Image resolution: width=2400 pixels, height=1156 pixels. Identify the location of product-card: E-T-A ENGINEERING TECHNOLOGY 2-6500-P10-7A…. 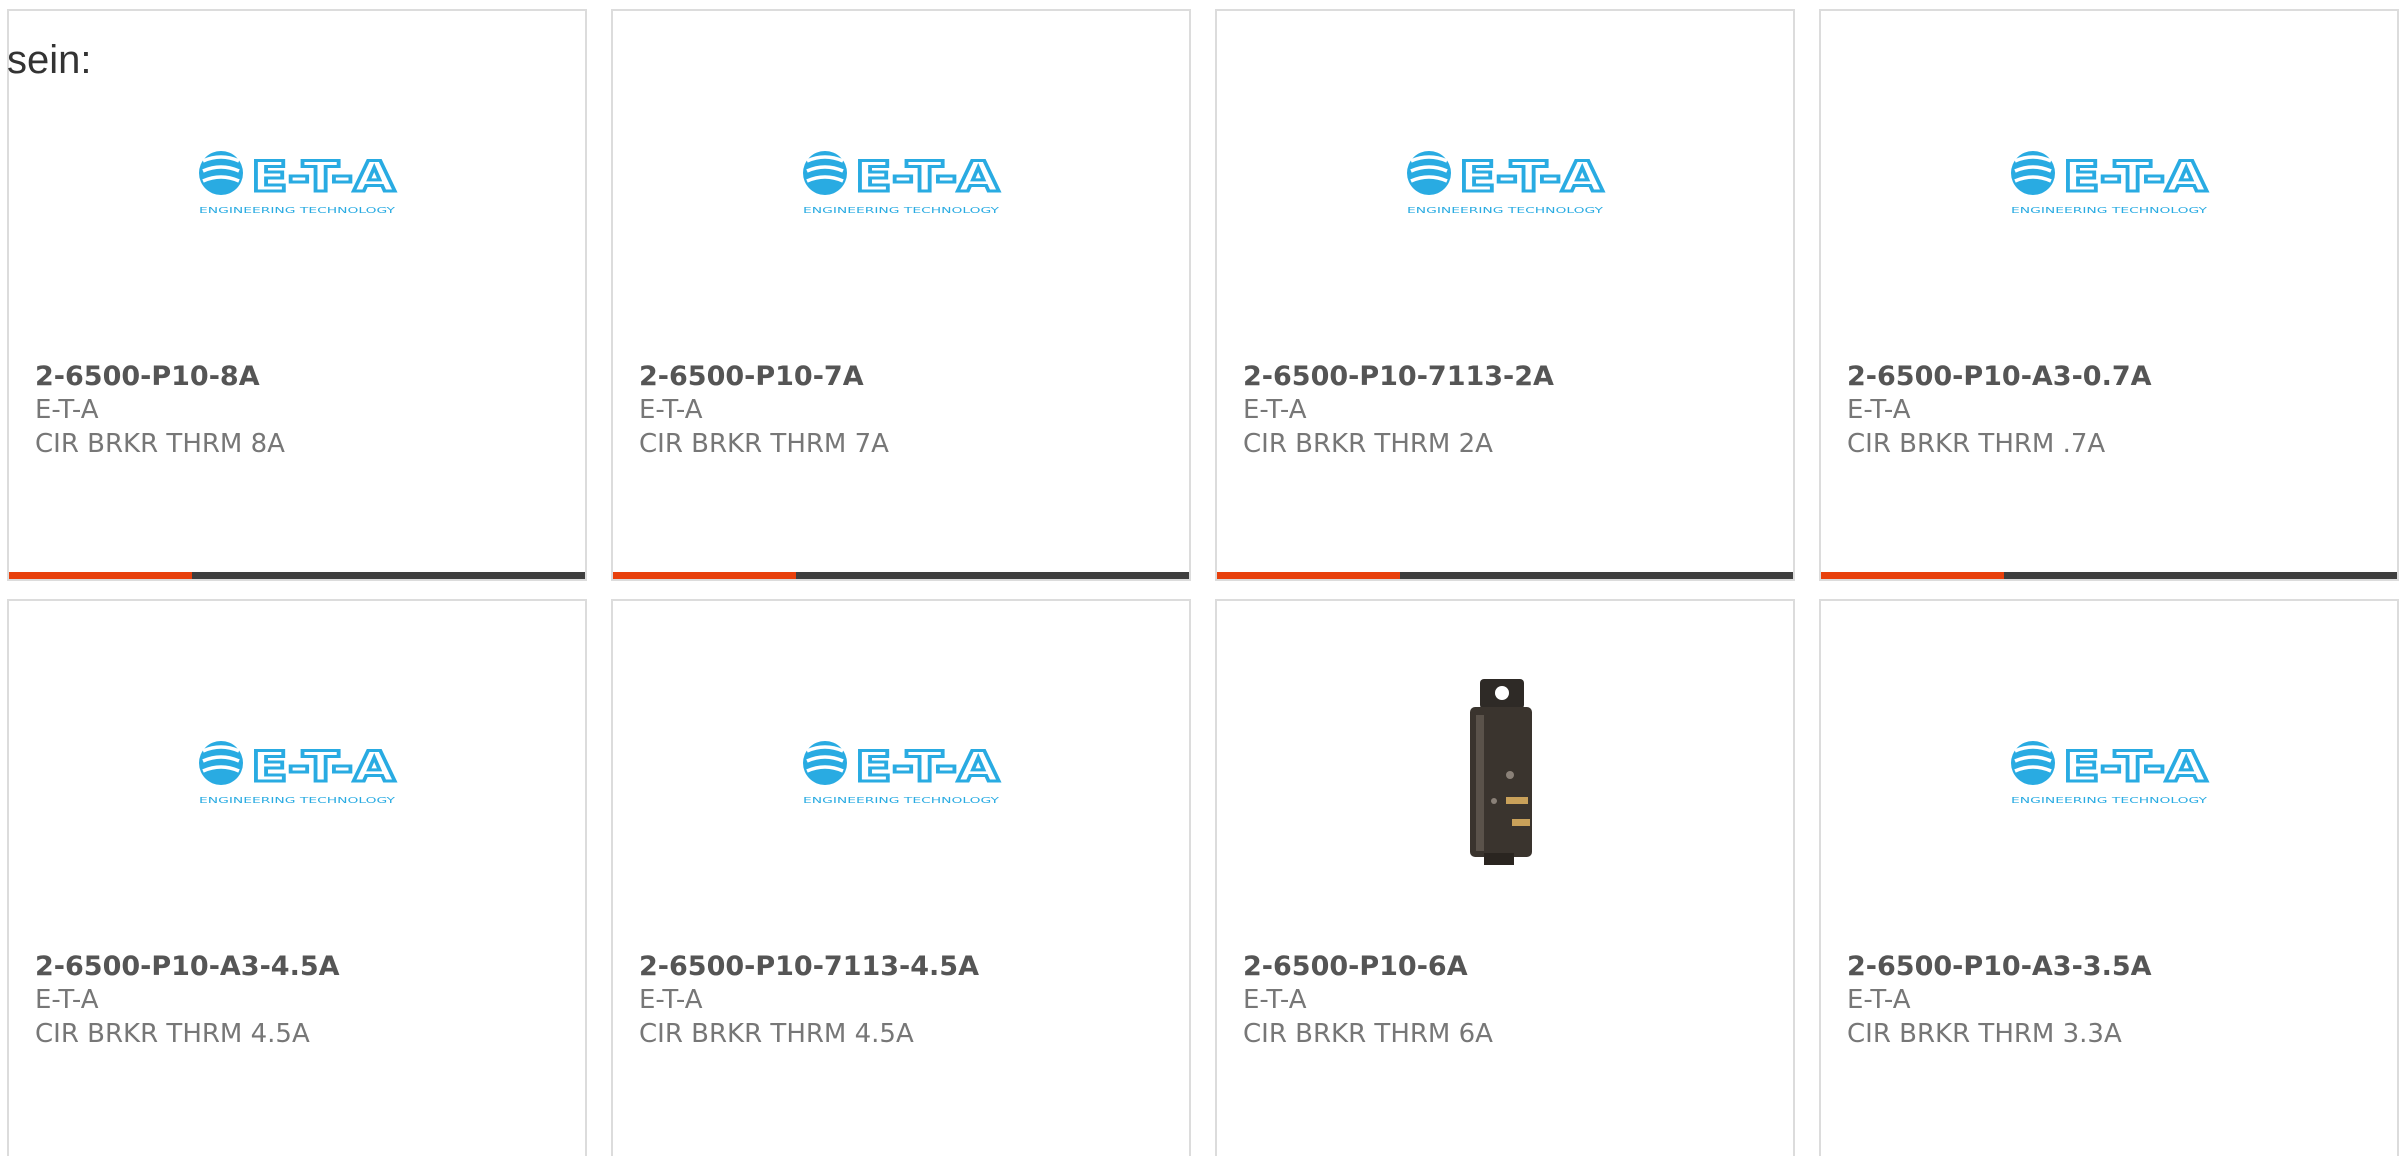
(901, 295).